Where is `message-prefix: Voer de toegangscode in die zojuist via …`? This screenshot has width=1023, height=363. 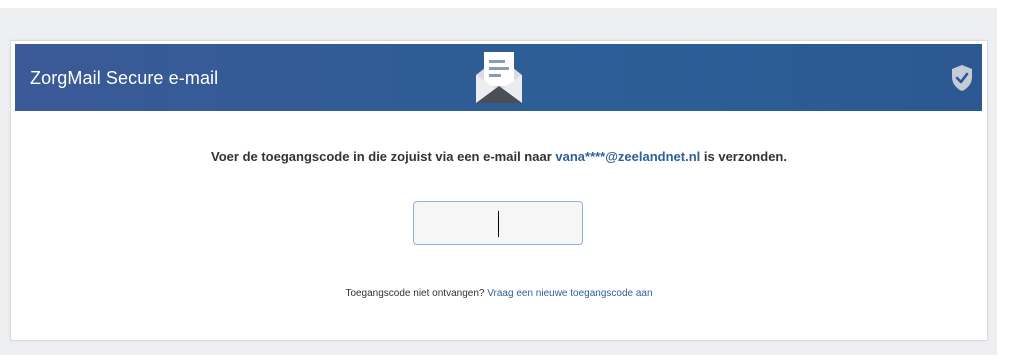
message-prefix: Voer de toegangscode in die zojuist via … is located at coordinates (383, 156).